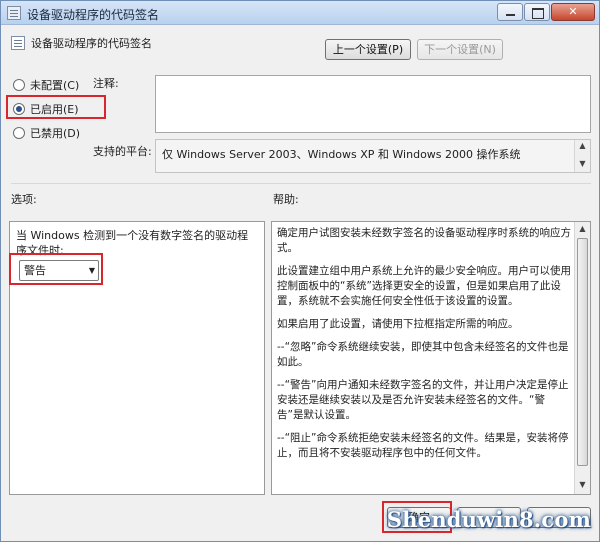  Describe the element at coordinates (55, 133) in the screenshot. I see `radio-disabled-label: 已禁用(D)` at that location.